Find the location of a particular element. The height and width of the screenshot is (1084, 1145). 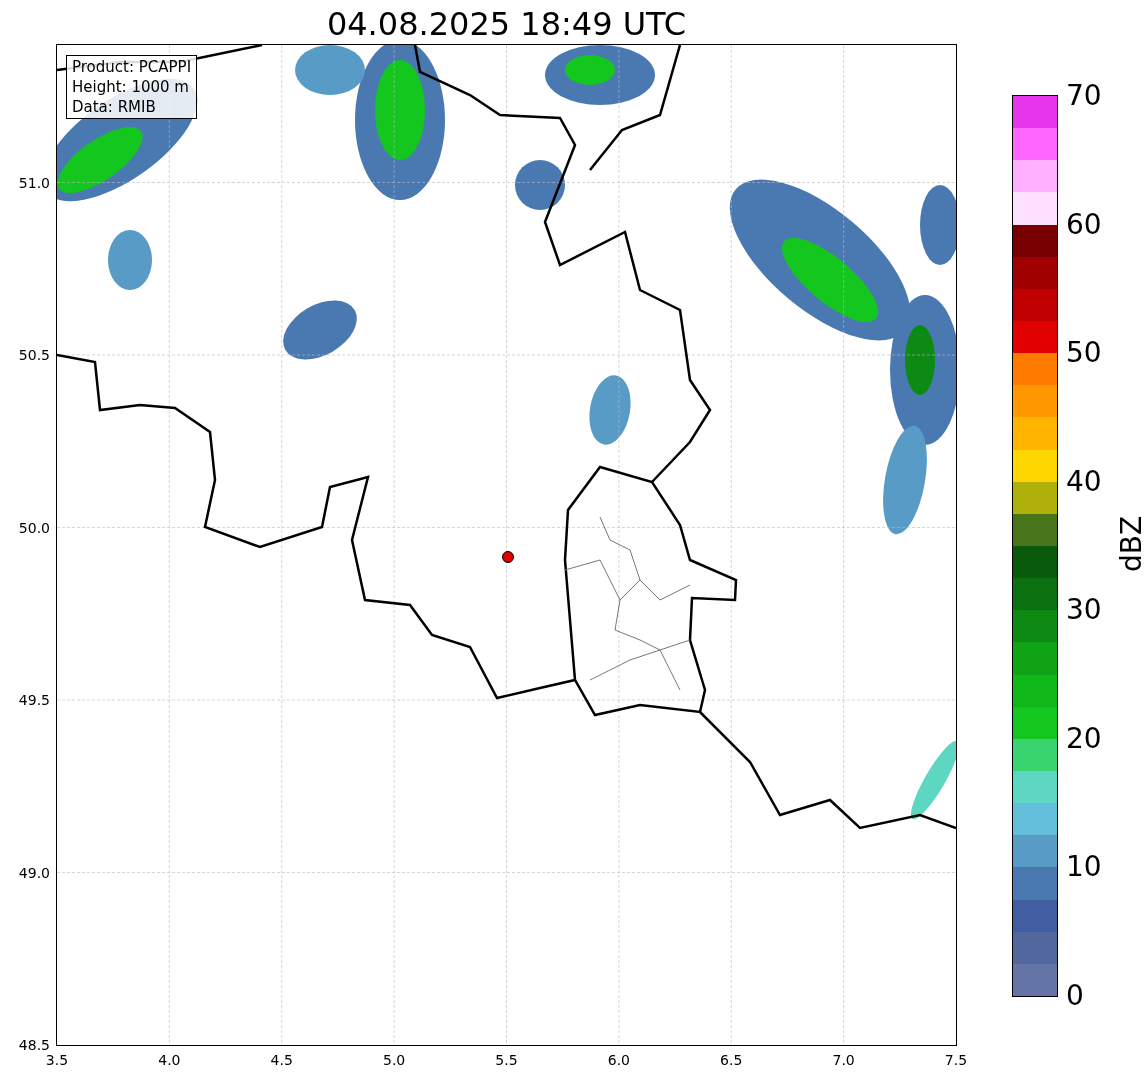

colorbar-tick-label: 70 is located at coordinates (1084, 96).